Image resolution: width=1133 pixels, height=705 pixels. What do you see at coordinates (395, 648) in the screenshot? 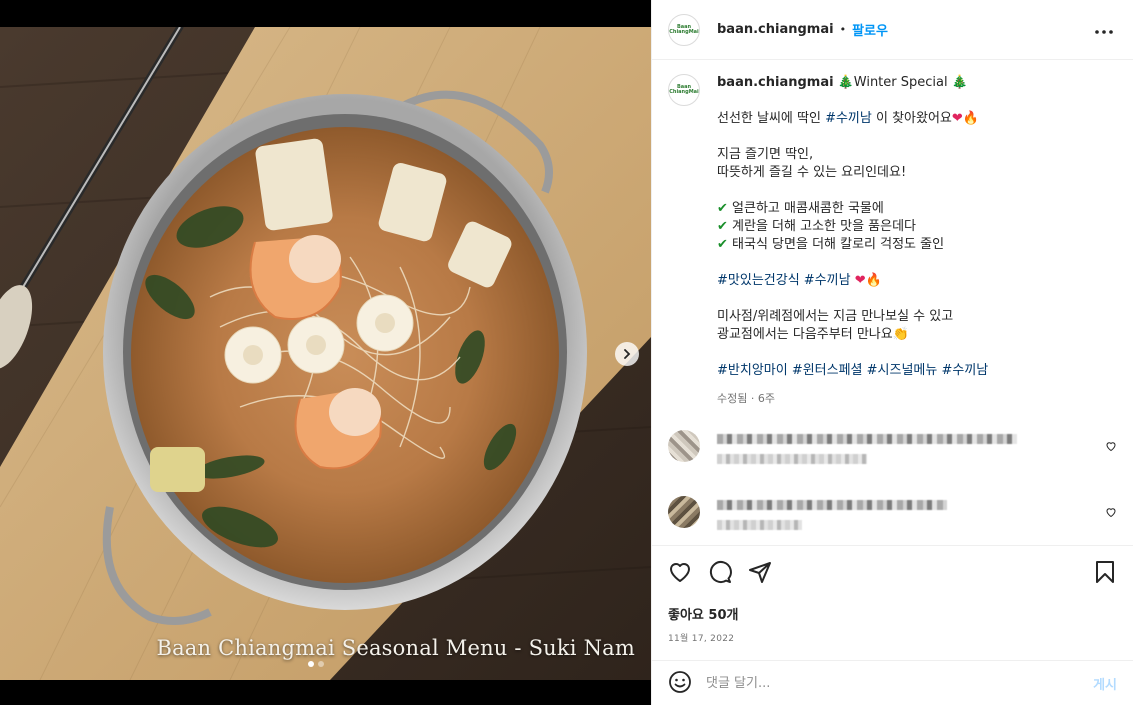
I see `photo-overlay-text: Baan Chiangmai Seasonal Menu - Suki Nam` at bounding box center [395, 648].